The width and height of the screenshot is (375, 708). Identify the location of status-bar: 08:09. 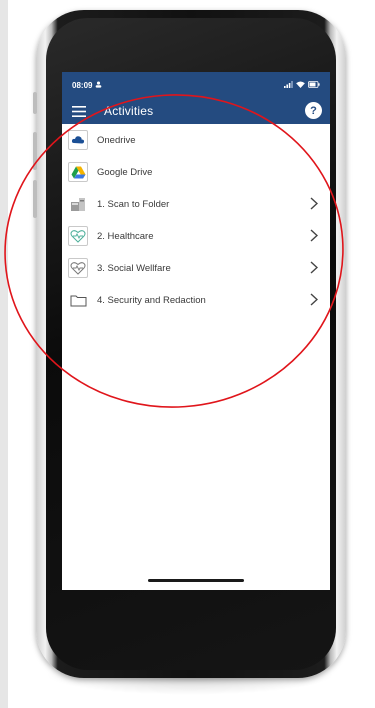
(196, 85).